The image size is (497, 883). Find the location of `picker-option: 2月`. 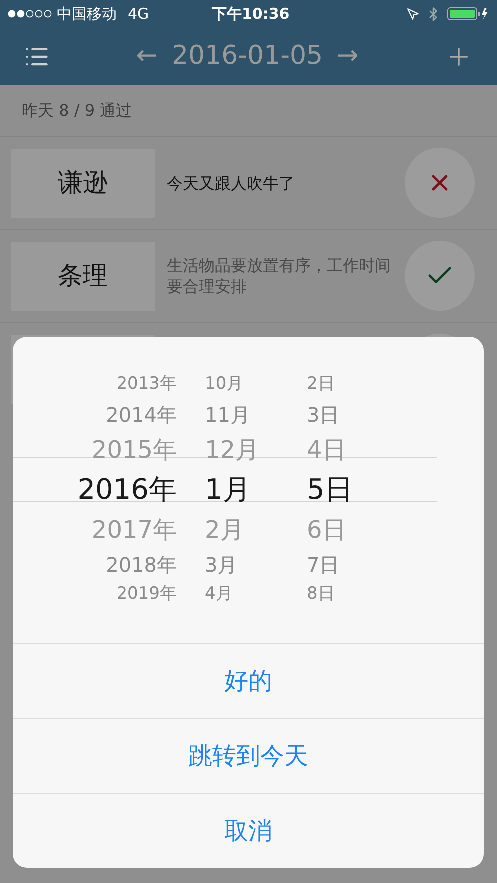

picker-option: 2月 is located at coordinates (224, 530).